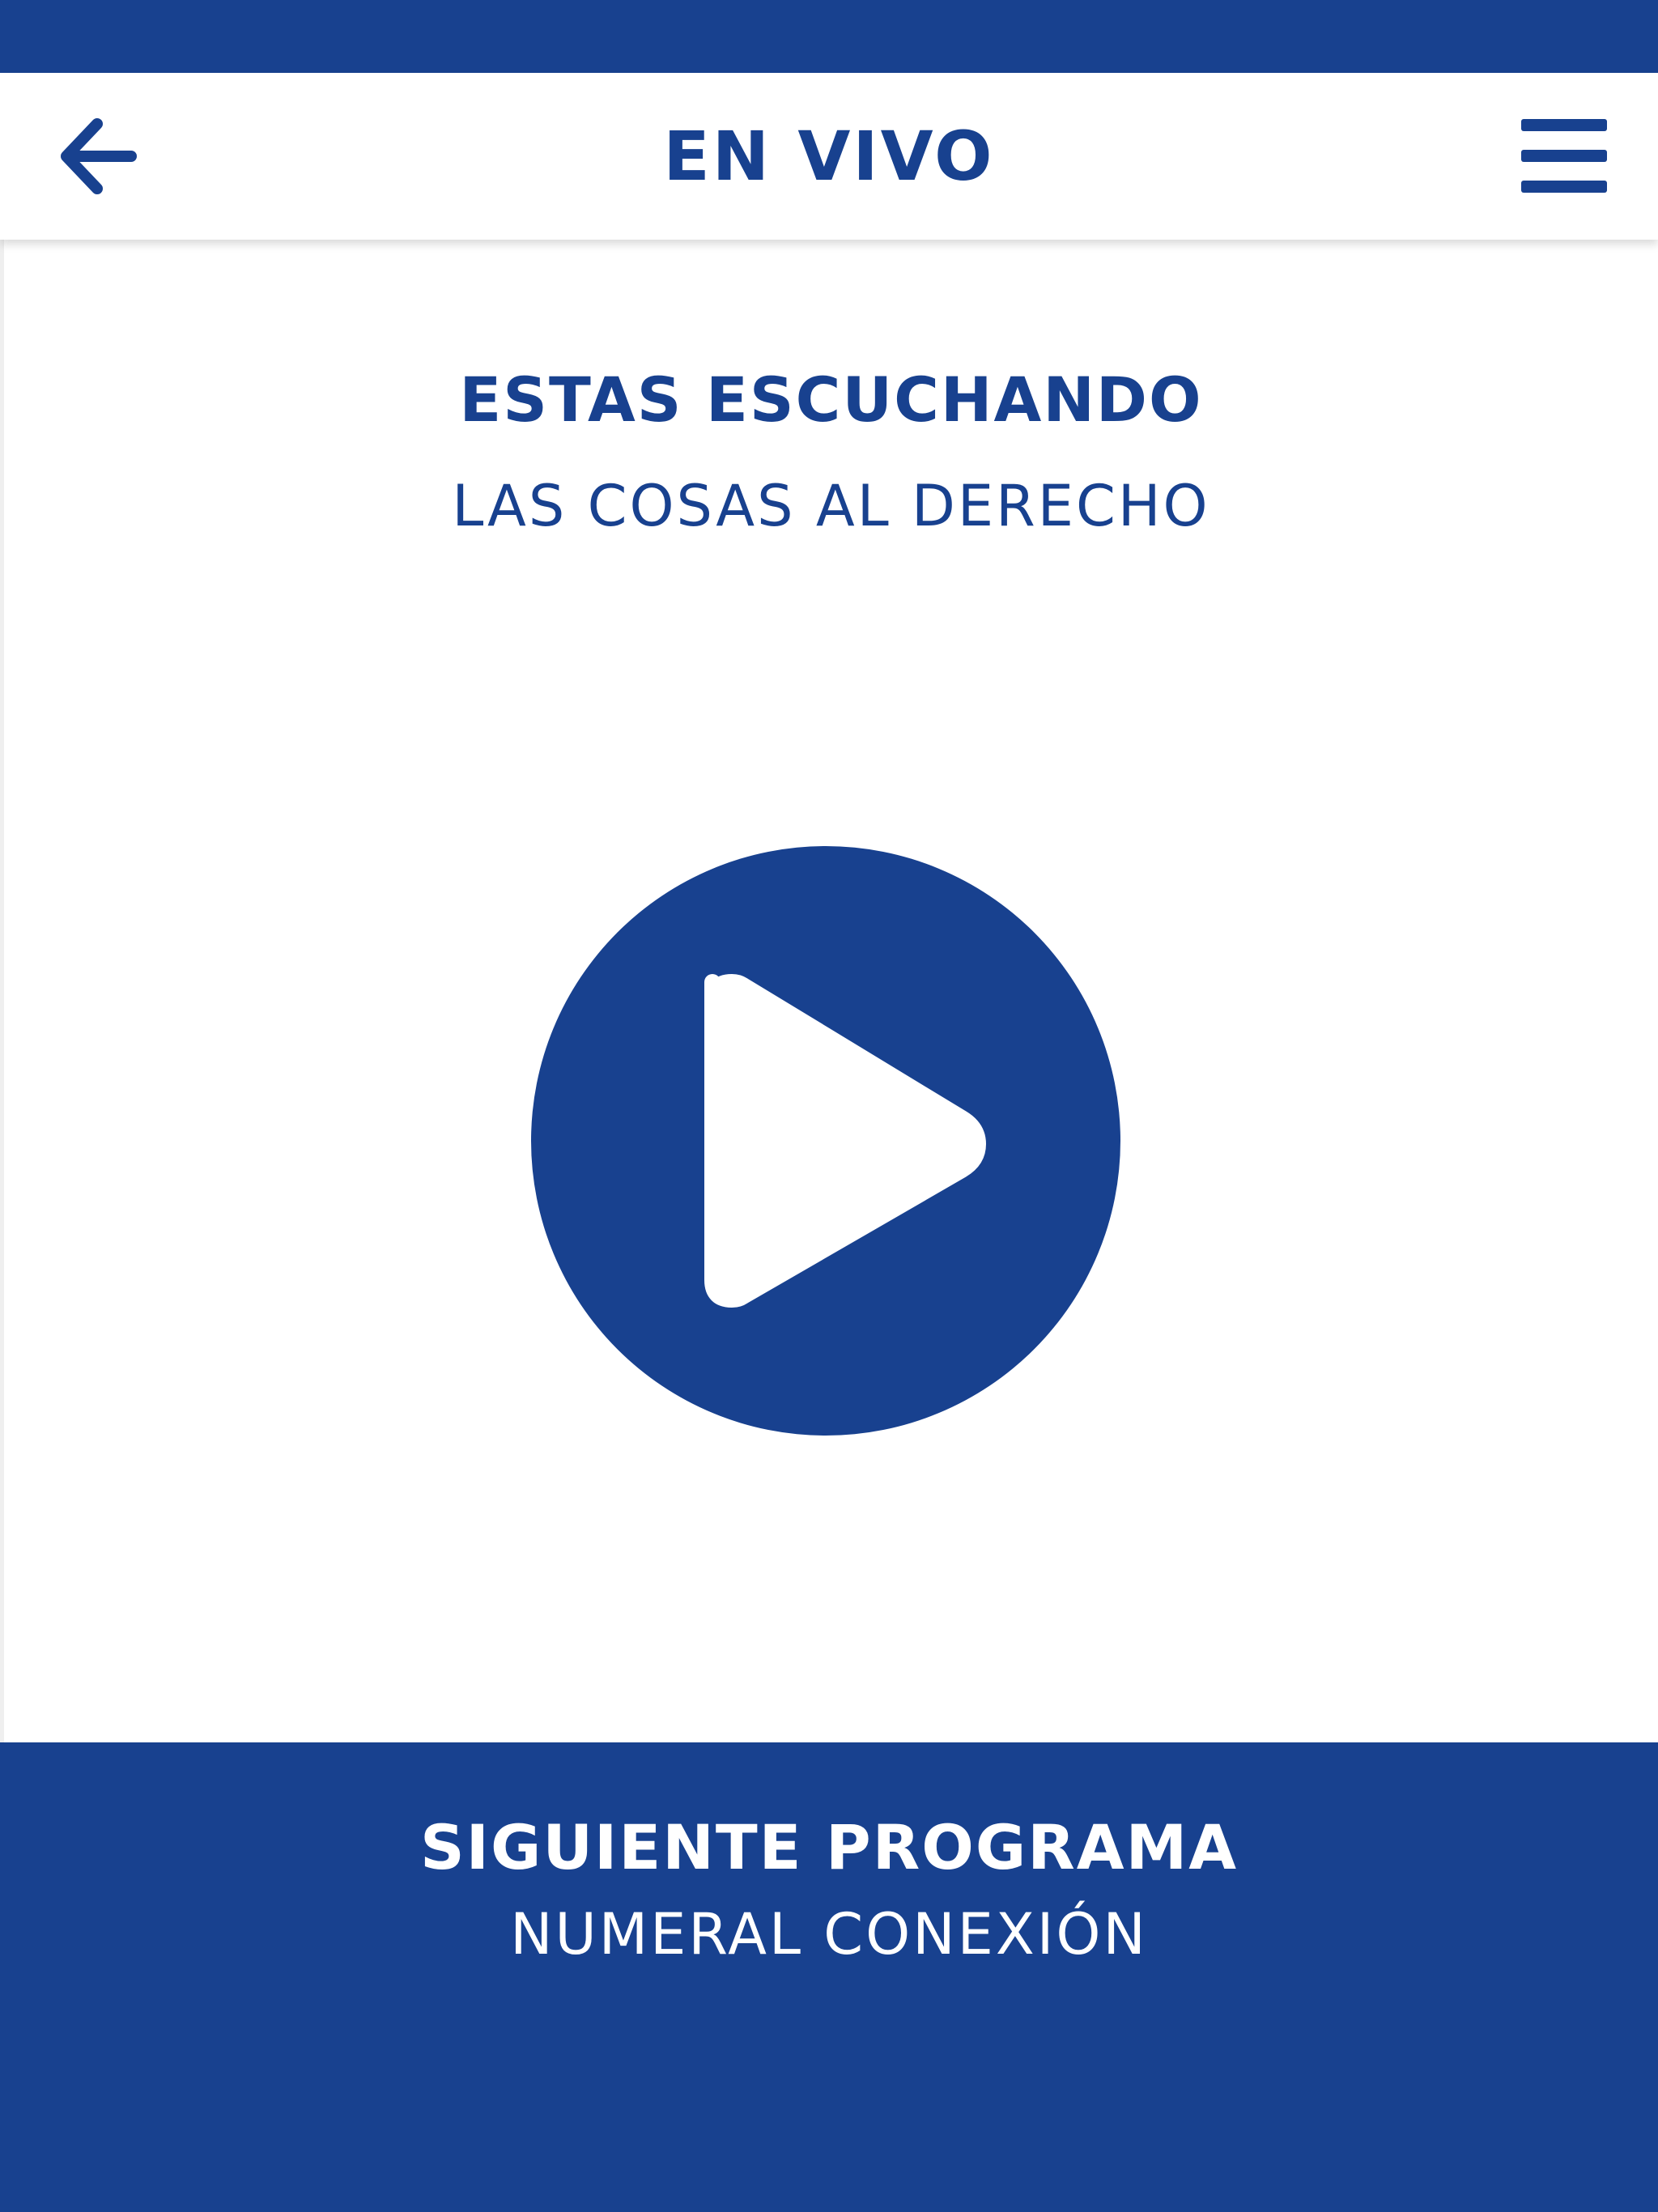 This screenshot has height=2212, width=1658. I want to click on play-button, so click(825, 1141).